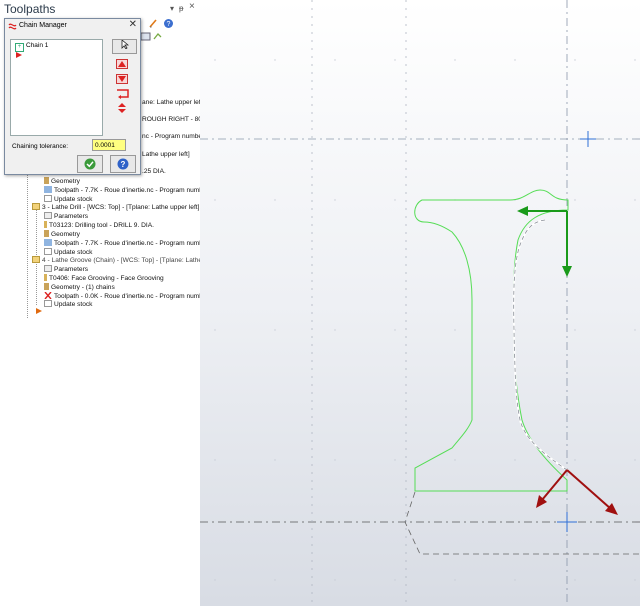 The height and width of the screenshot is (606, 640). What do you see at coordinates (157, 36) in the screenshot?
I see `post-icon` at bounding box center [157, 36].